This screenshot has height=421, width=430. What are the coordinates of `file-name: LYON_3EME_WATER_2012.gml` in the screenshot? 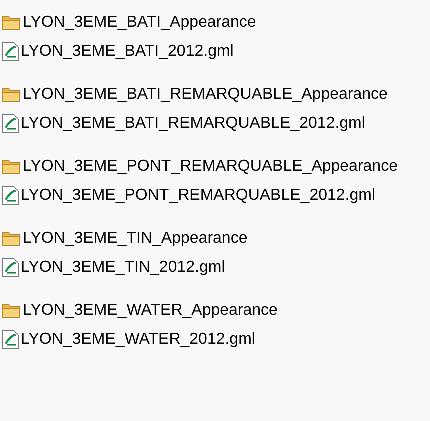 It's located at (138, 340).